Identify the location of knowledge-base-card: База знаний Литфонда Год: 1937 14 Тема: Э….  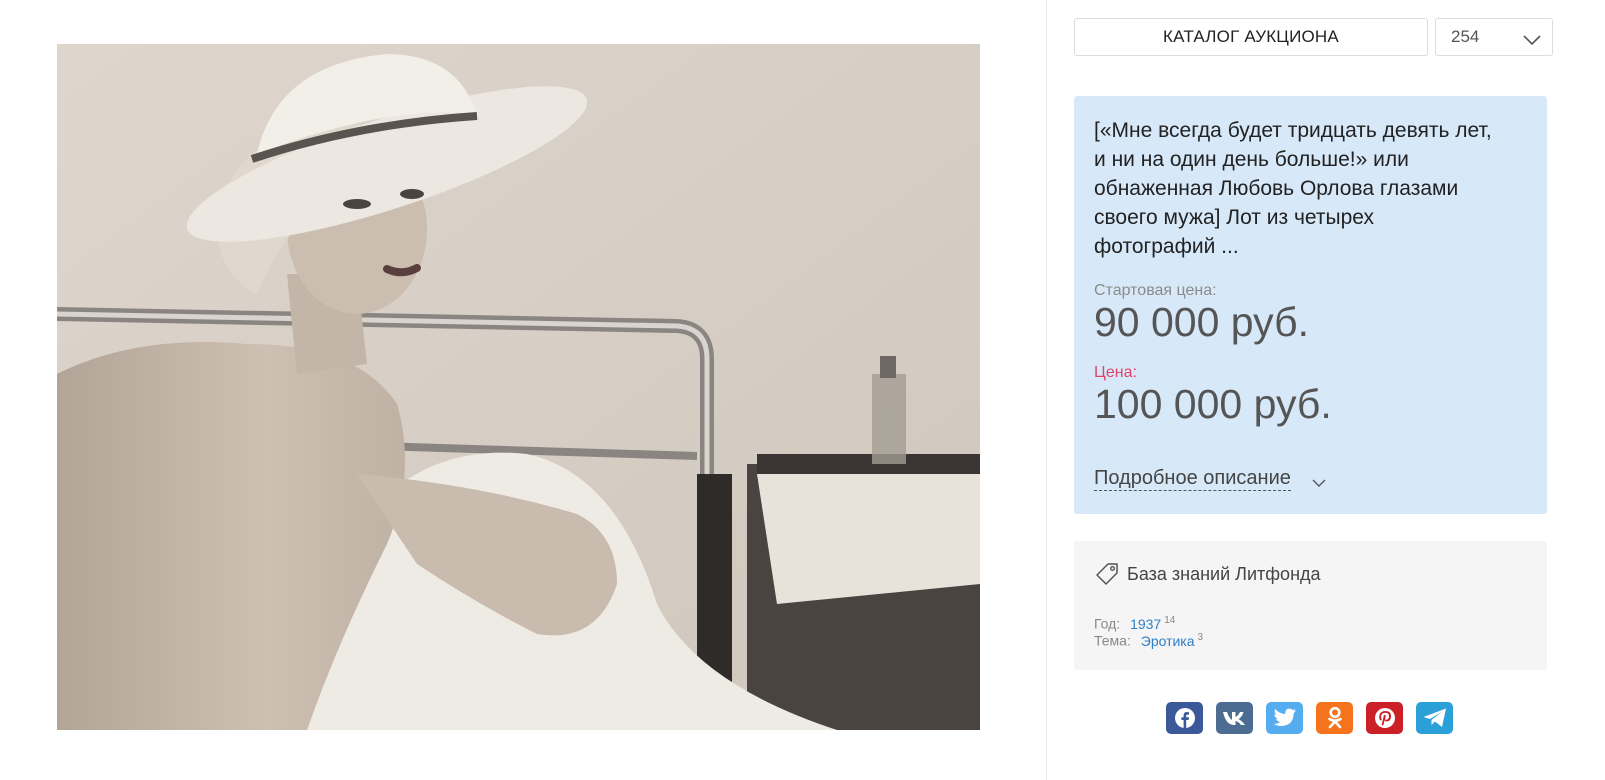
(1310, 605).